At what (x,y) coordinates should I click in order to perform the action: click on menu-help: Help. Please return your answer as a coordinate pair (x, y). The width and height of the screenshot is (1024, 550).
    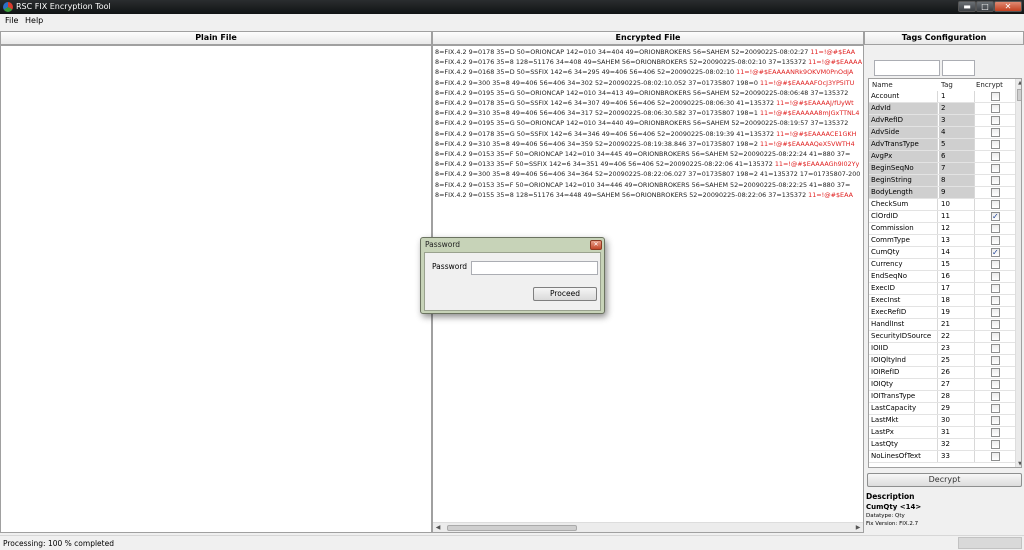
    Looking at the image, I should click on (34, 20).